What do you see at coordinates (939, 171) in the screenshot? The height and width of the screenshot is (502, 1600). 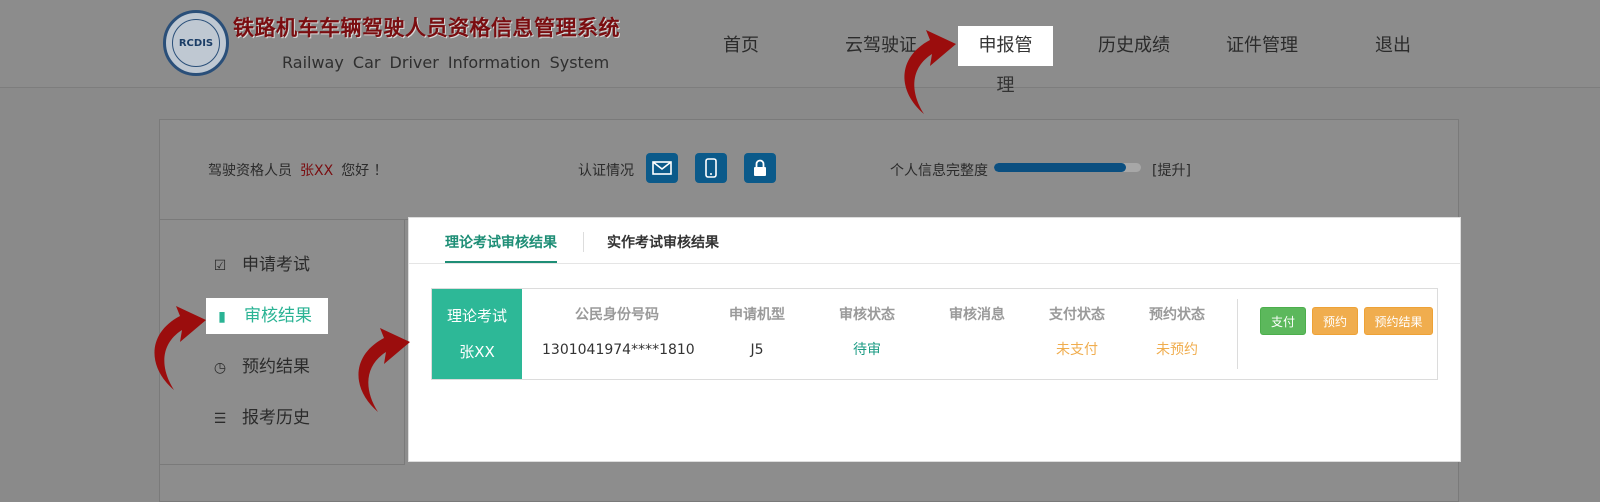 I see `completeness-label: 个人信息完整度` at bounding box center [939, 171].